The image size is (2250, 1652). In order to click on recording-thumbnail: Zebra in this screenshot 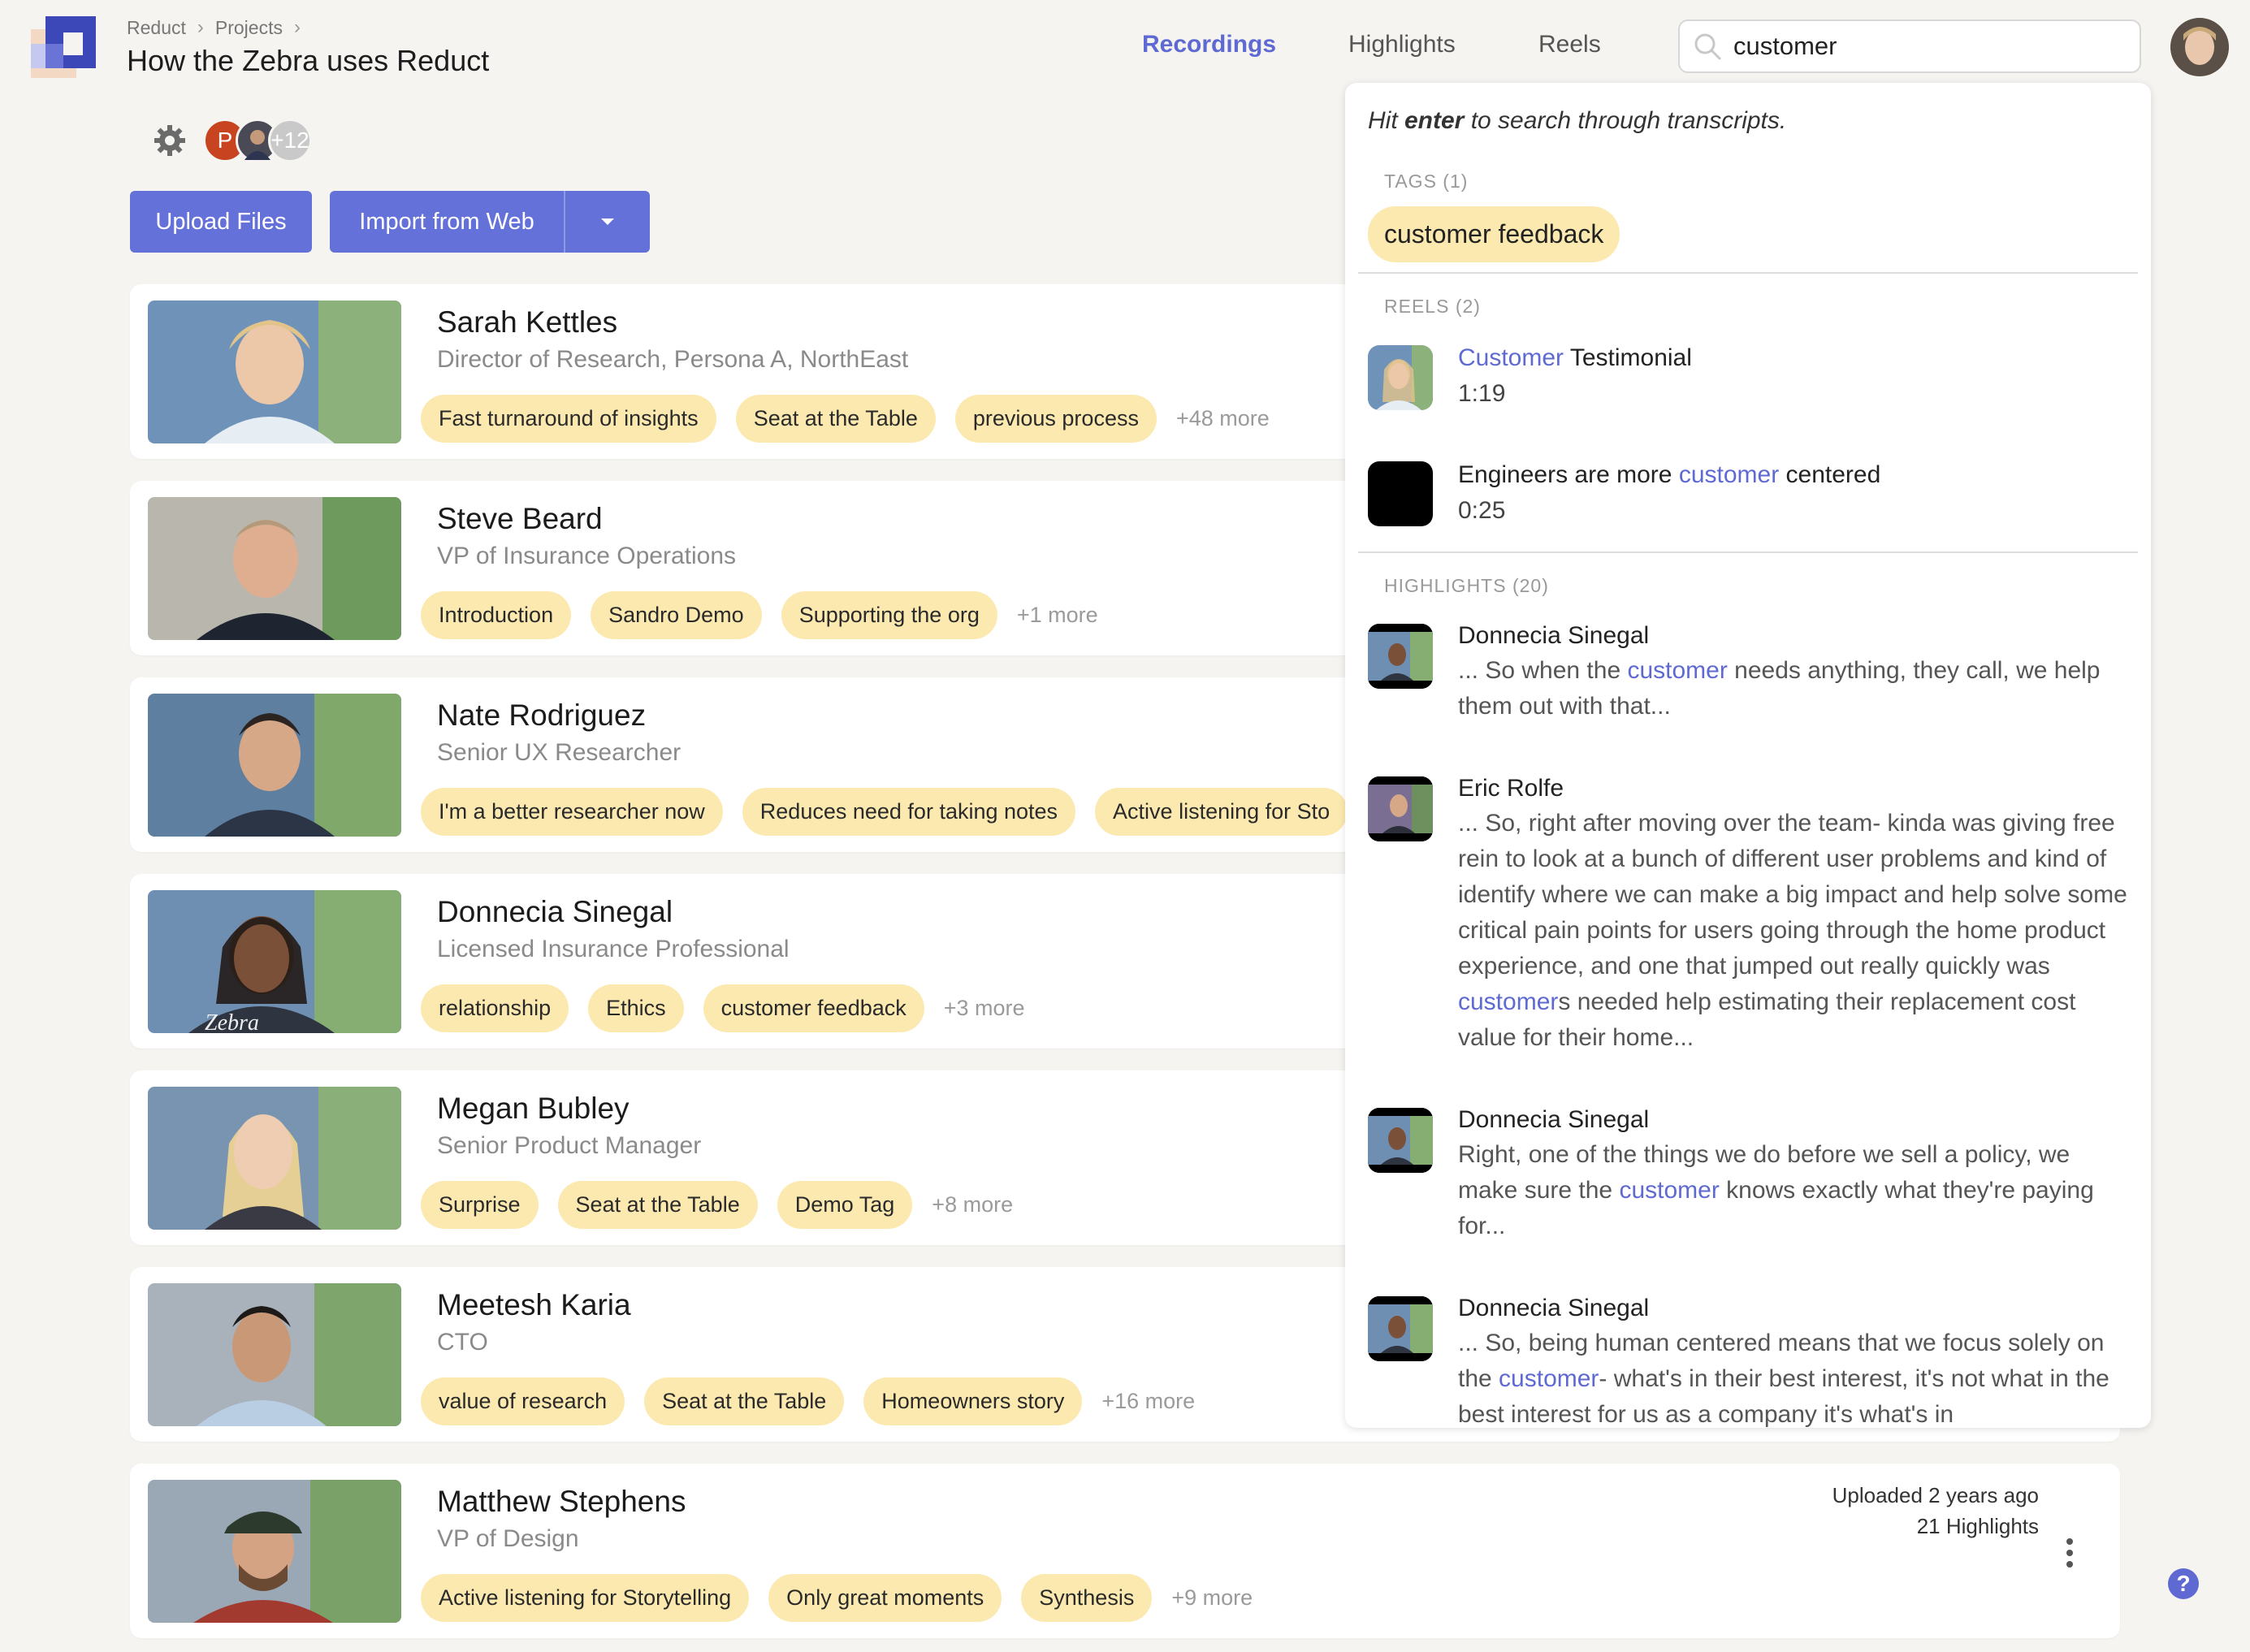, I will do `click(274, 962)`.